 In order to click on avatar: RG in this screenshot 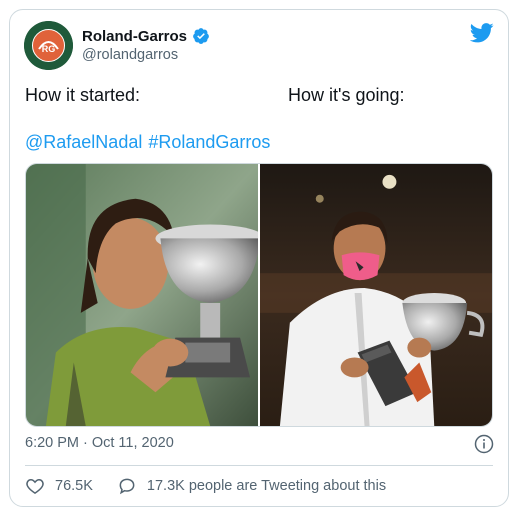, I will do `click(48, 45)`.